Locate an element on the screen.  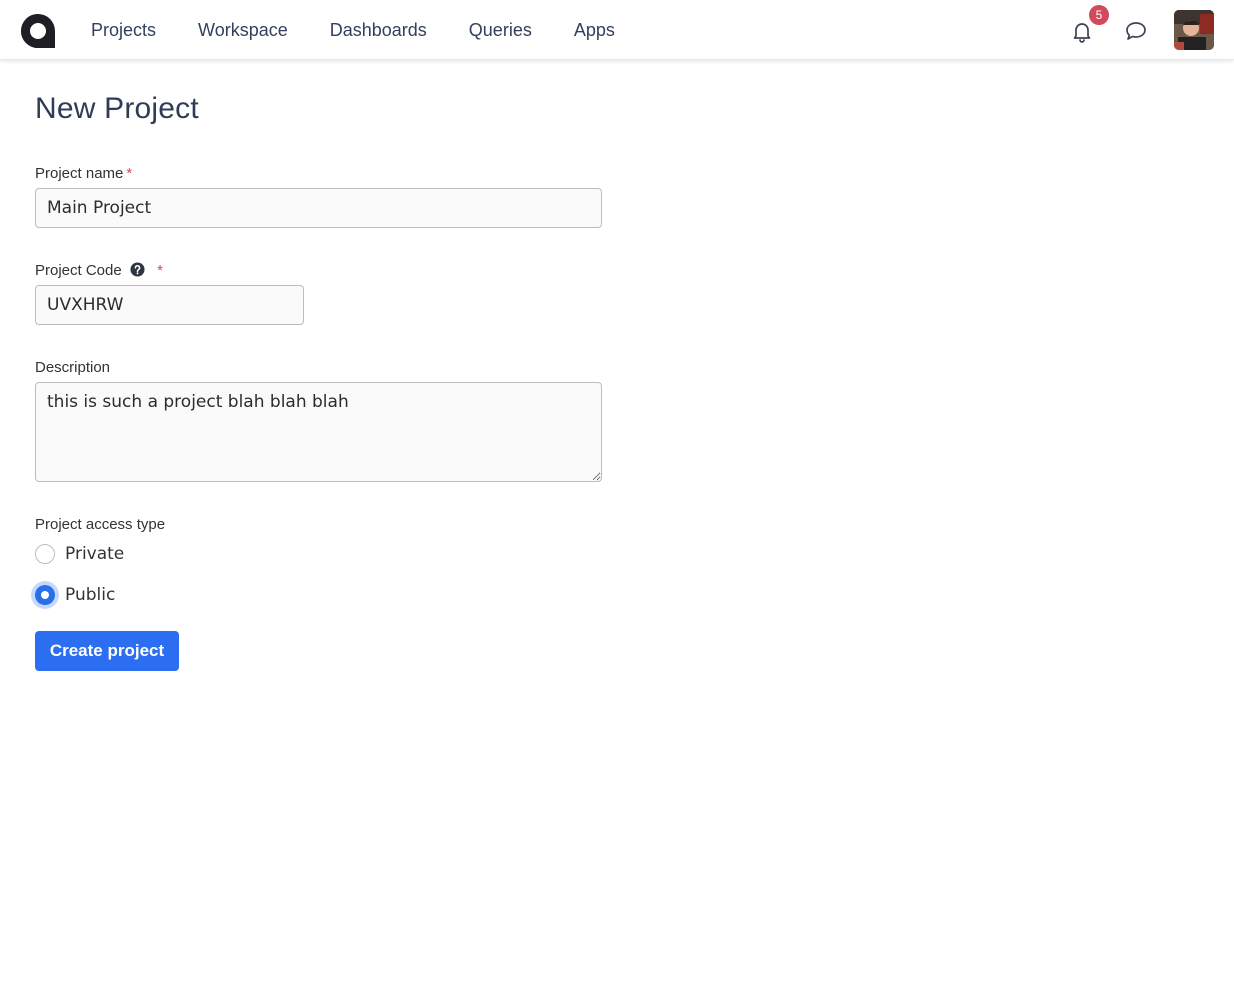
project-code-label: Project Code * is located at coordinates (99, 270).